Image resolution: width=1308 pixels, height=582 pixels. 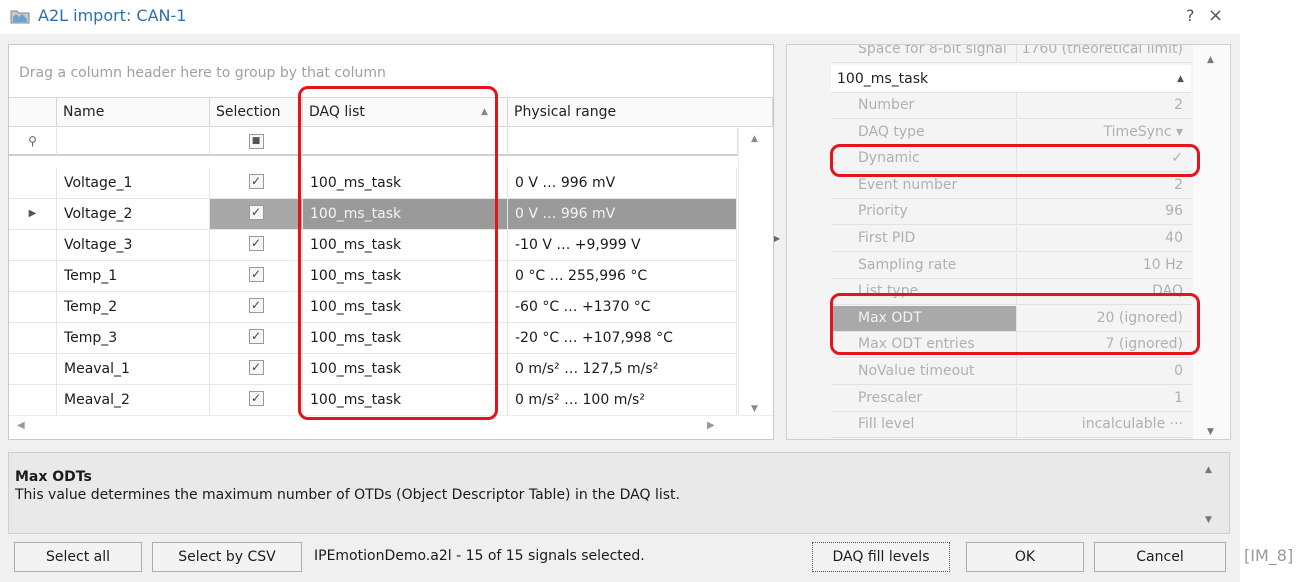 What do you see at coordinates (78, 557) in the screenshot?
I see `select-all-button: Select all` at bounding box center [78, 557].